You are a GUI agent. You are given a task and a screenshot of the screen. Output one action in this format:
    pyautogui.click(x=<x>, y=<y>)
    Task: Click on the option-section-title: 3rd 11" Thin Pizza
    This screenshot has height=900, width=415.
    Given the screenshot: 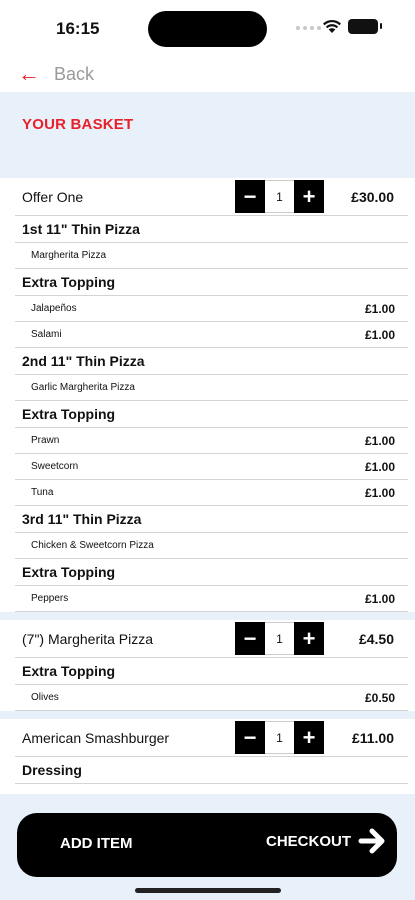 What is the action you would take?
    pyautogui.click(x=82, y=519)
    